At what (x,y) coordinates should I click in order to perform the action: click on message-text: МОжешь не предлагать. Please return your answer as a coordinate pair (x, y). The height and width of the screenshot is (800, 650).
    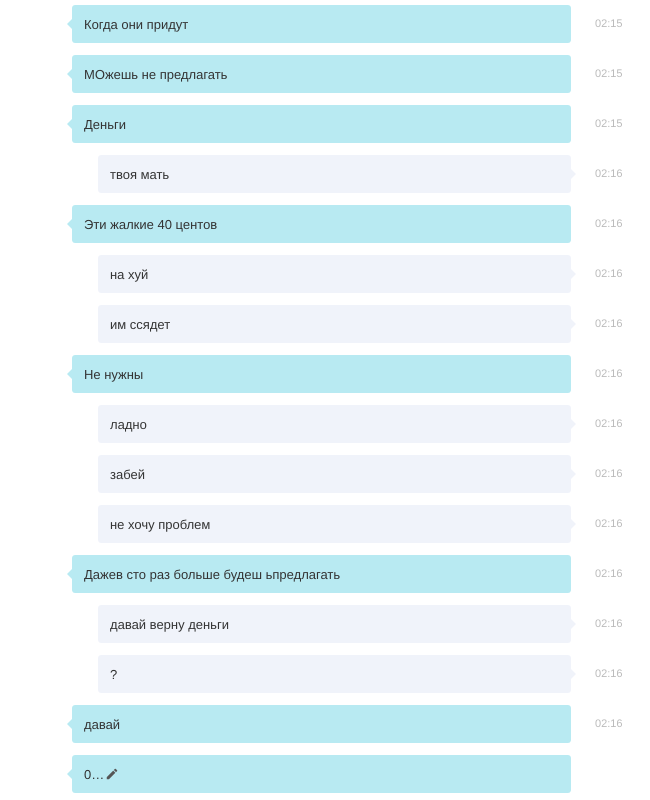
    Looking at the image, I should click on (156, 74).